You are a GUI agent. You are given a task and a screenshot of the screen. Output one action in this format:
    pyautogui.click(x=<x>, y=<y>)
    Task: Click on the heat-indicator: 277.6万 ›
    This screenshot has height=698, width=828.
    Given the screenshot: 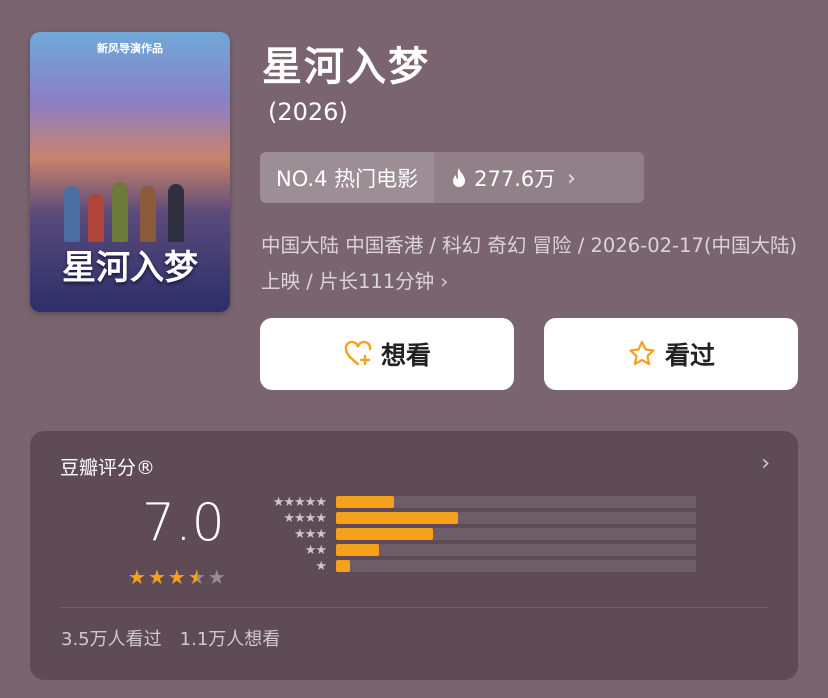 What is the action you would take?
    pyautogui.click(x=513, y=178)
    